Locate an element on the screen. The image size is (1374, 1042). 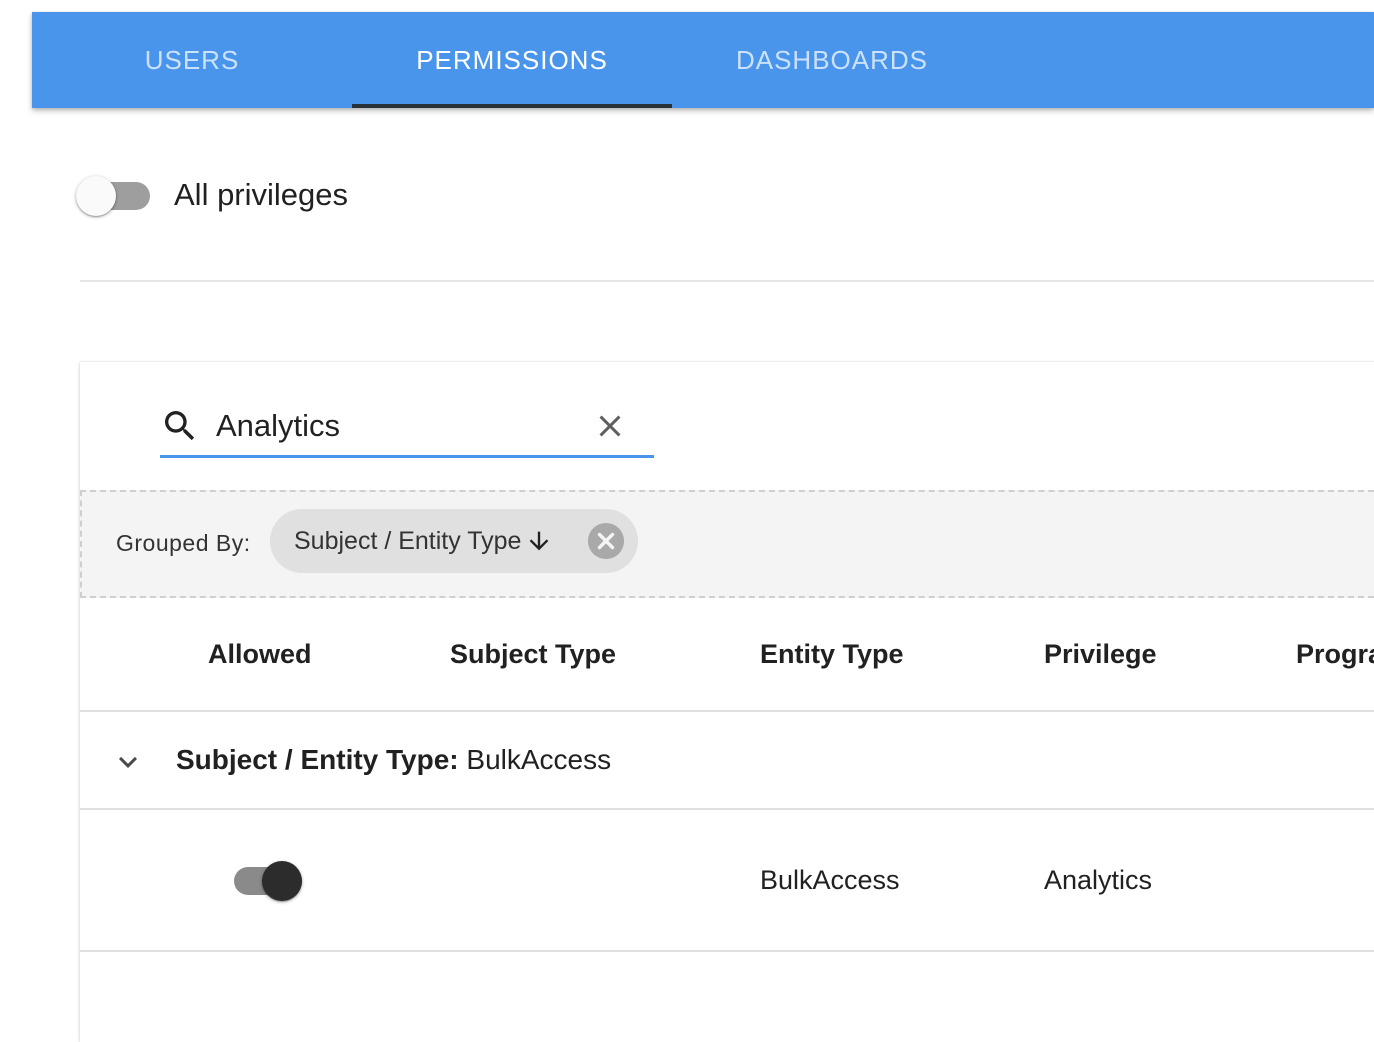
column-header-privilege: Privilege is located at coordinates (1100, 654).